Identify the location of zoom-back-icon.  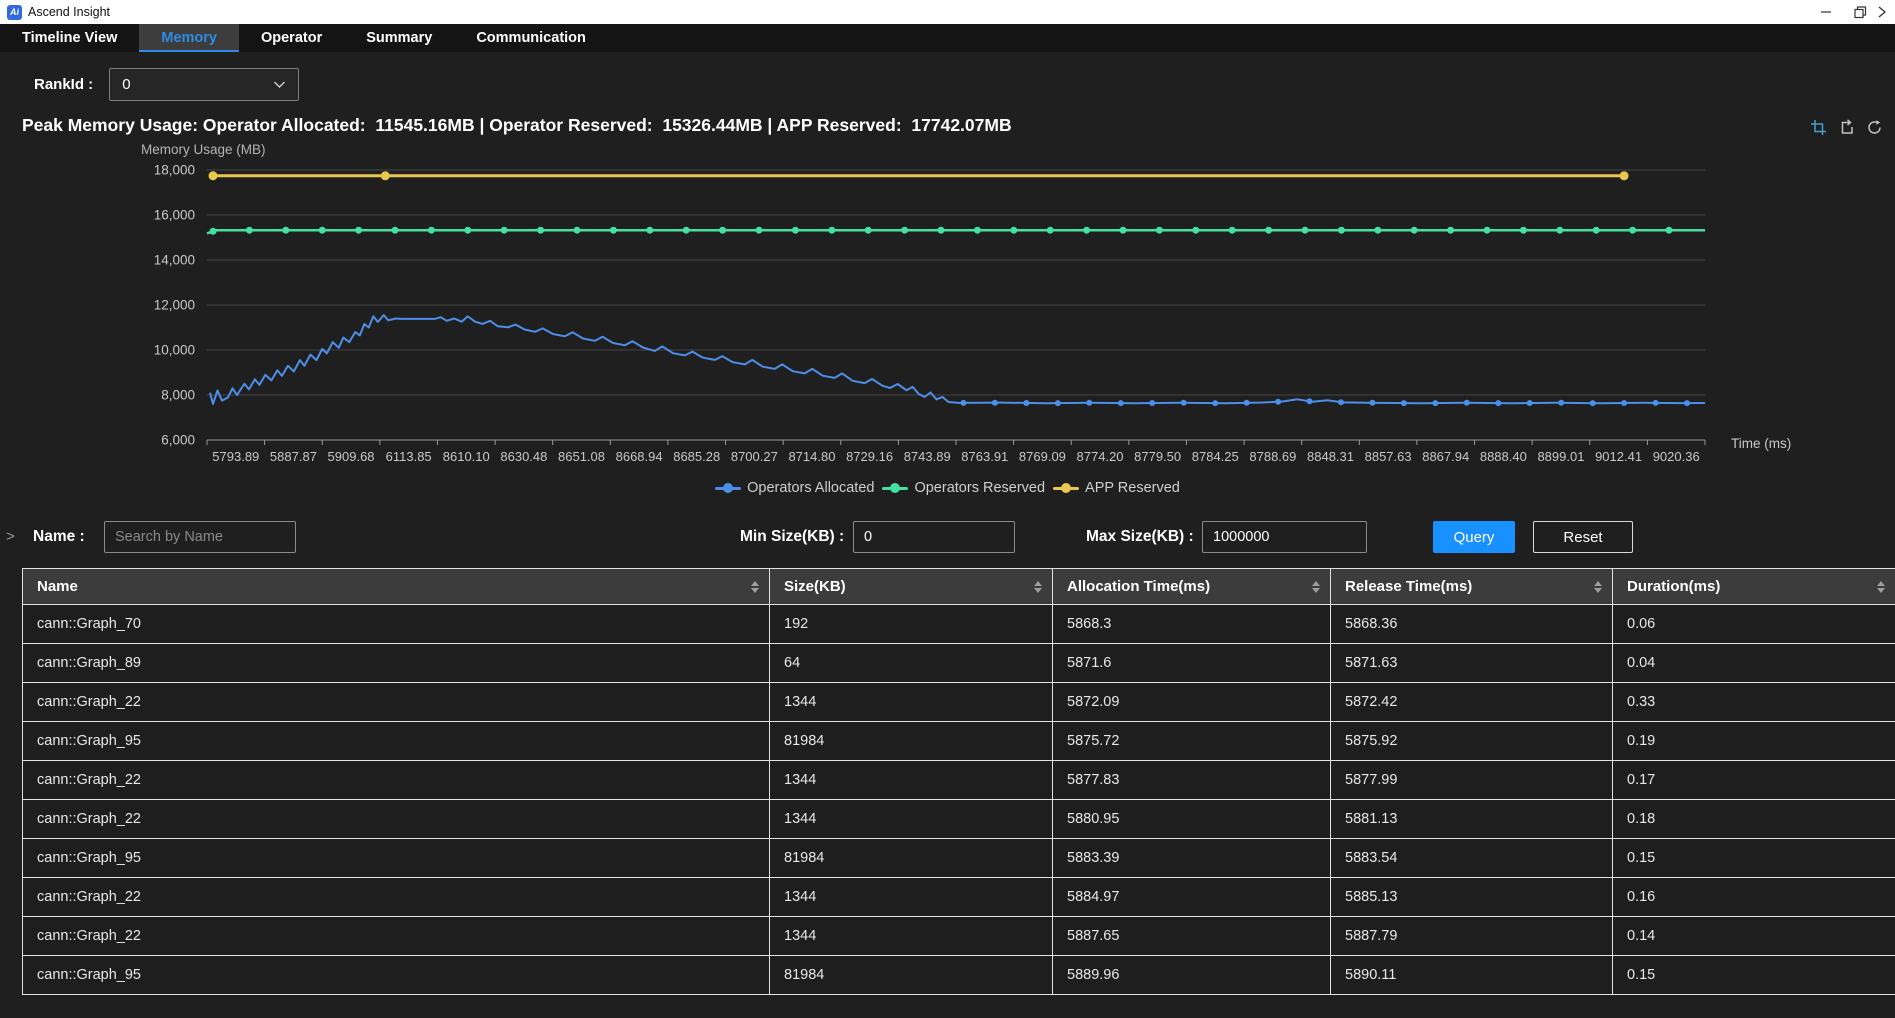
(1846, 127).